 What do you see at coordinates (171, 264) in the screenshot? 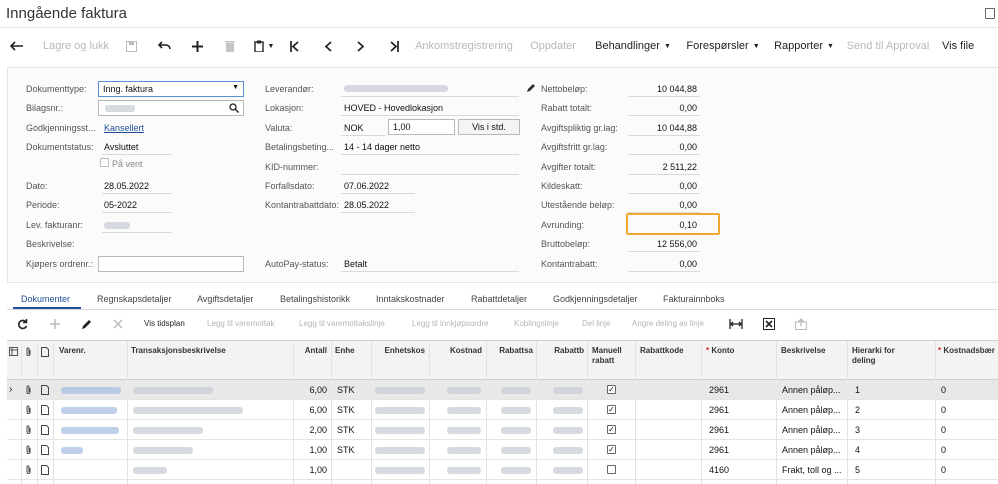
I see `buyer-order-input` at bounding box center [171, 264].